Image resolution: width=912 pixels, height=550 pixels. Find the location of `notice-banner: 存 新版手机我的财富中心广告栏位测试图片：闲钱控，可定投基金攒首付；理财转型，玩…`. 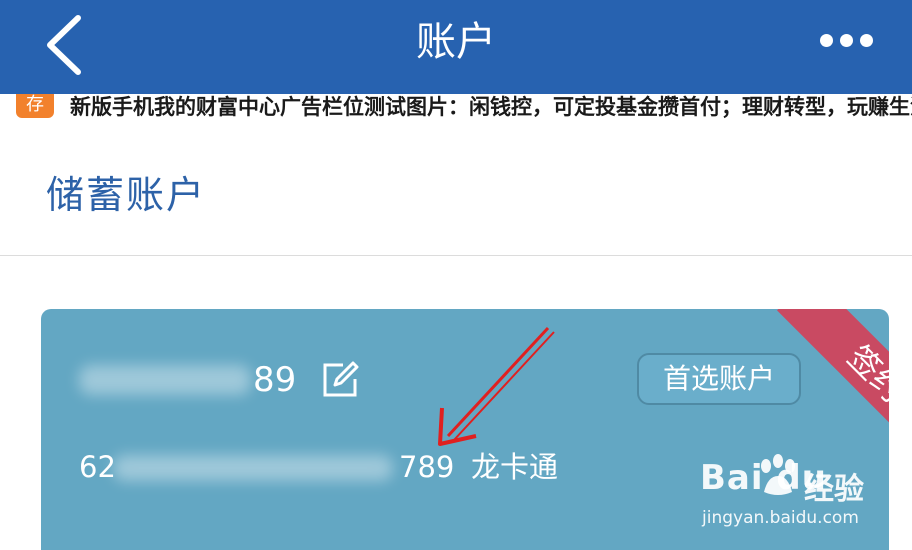

notice-banner: 存 新版手机我的财富中心广告栏位测试图片：闲钱控，可定投基金攒首付；理财转型，玩… is located at coordinates (456, 109).